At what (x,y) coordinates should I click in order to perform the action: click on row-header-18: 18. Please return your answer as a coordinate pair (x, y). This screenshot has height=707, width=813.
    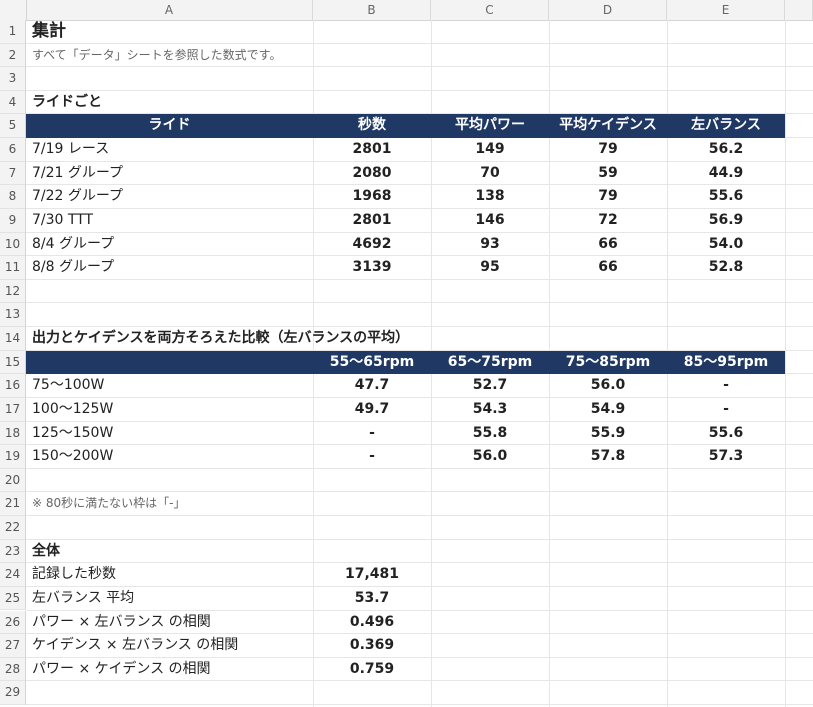
    Looking at the image, I should click on (13, 433).